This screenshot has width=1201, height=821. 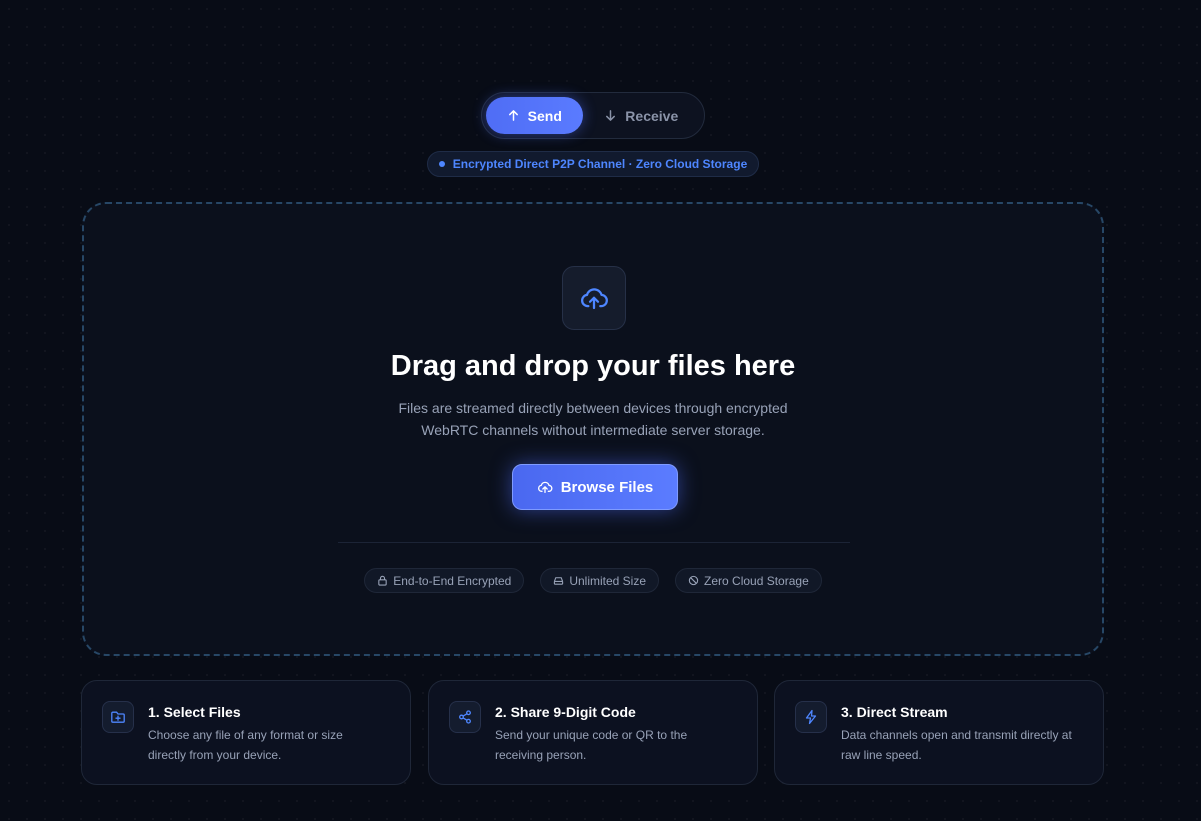 I want to click on send-mode-button: Send, so click(x=534, y=115).